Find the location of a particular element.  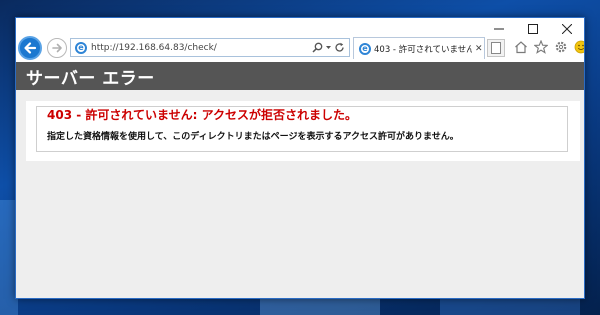

browser-tab: e 403 - 許可されていません: ア ✕ is located at coordinates (419, 48).